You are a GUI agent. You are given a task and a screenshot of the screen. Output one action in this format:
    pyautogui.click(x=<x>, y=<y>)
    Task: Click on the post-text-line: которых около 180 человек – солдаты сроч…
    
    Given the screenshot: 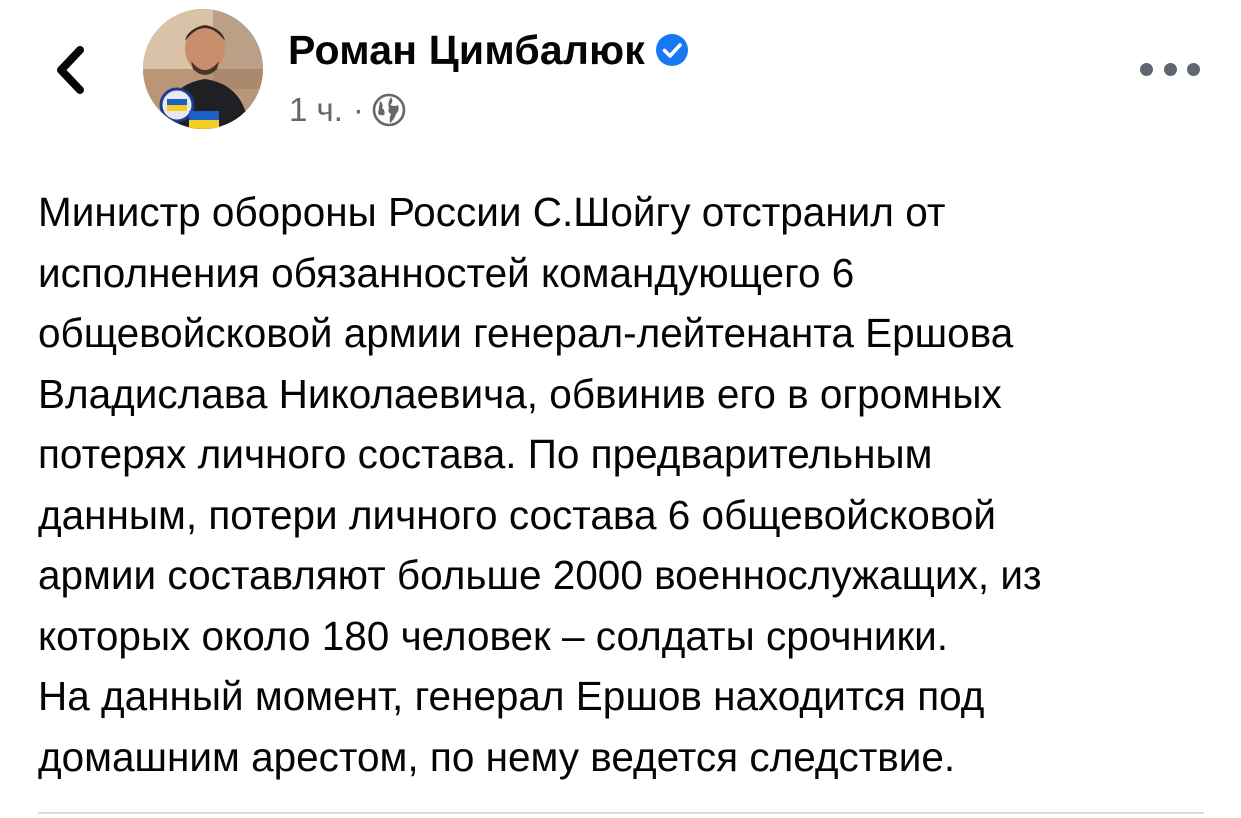 What is the action you would take?
    pyautogui.click(x=493, y=635)
    